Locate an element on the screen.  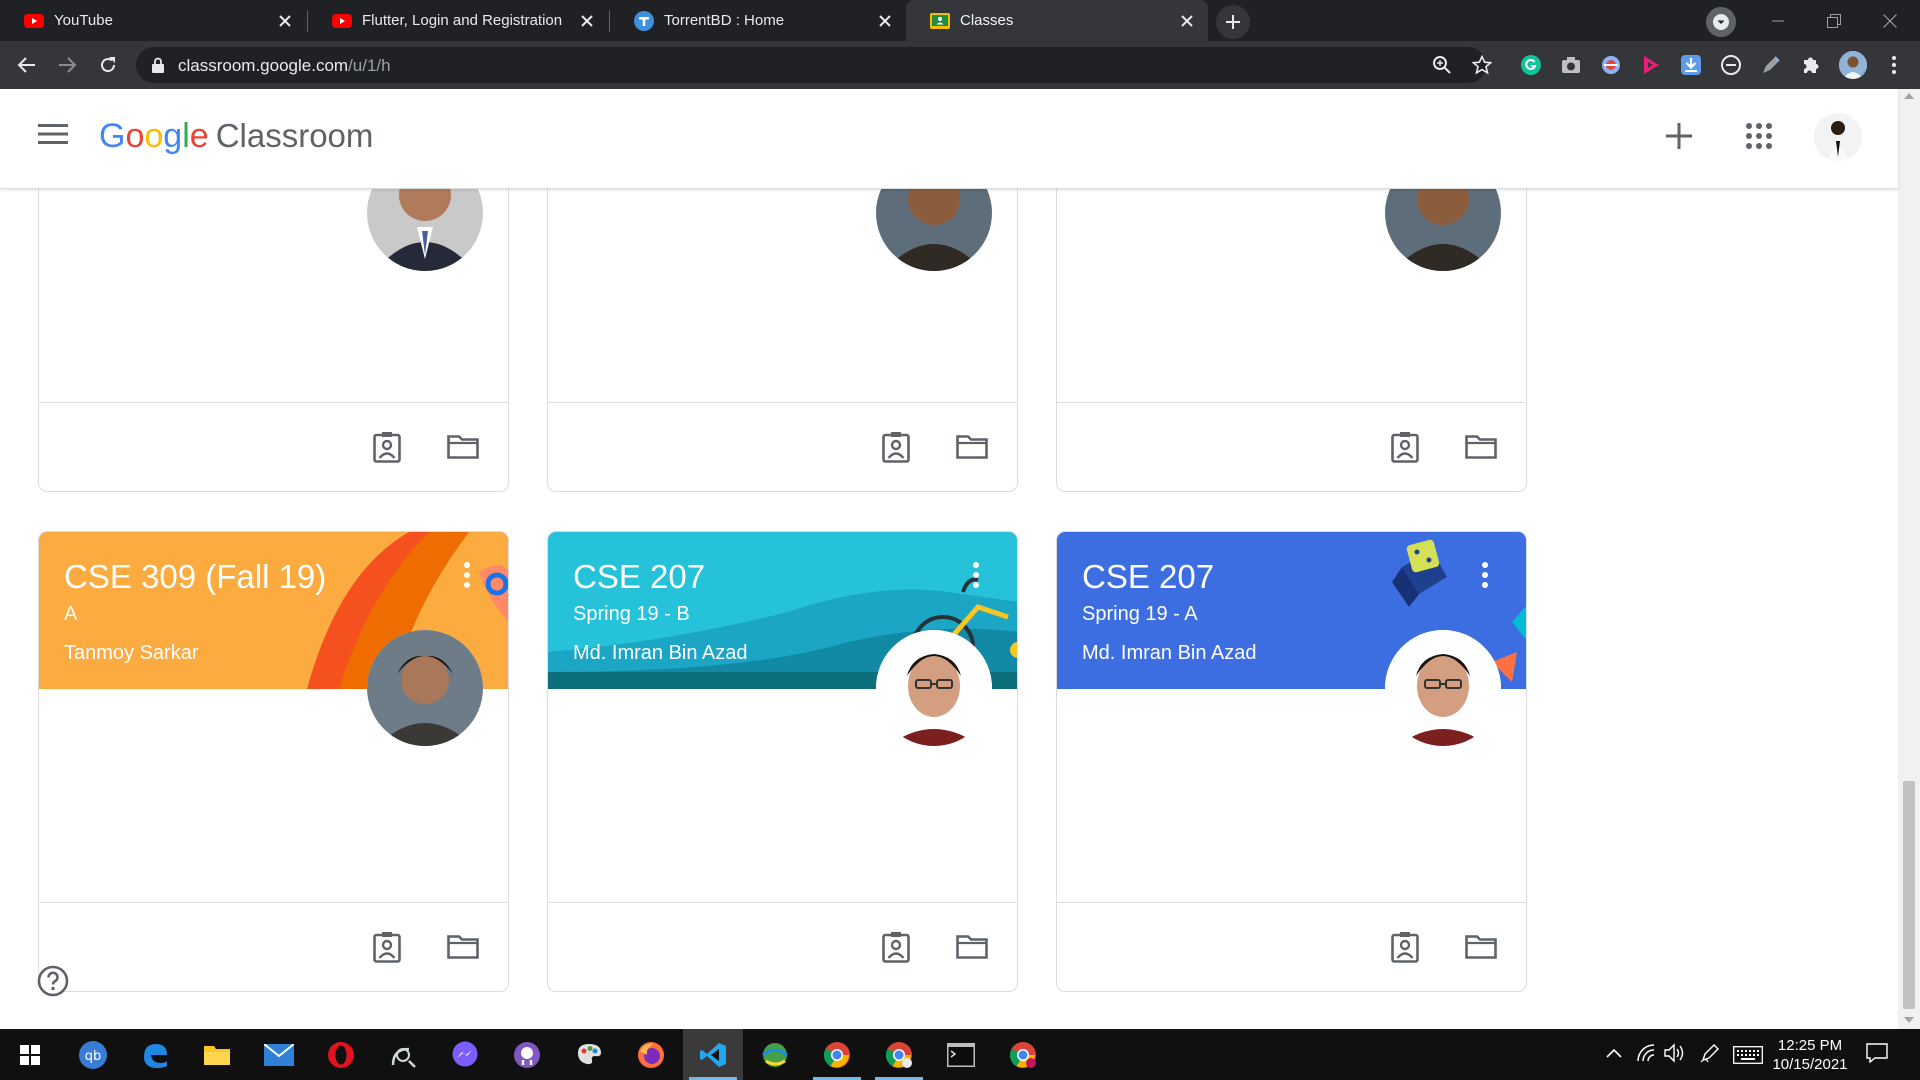
scroll-down-arrow-icon is located at coordinates (1909, 1020).